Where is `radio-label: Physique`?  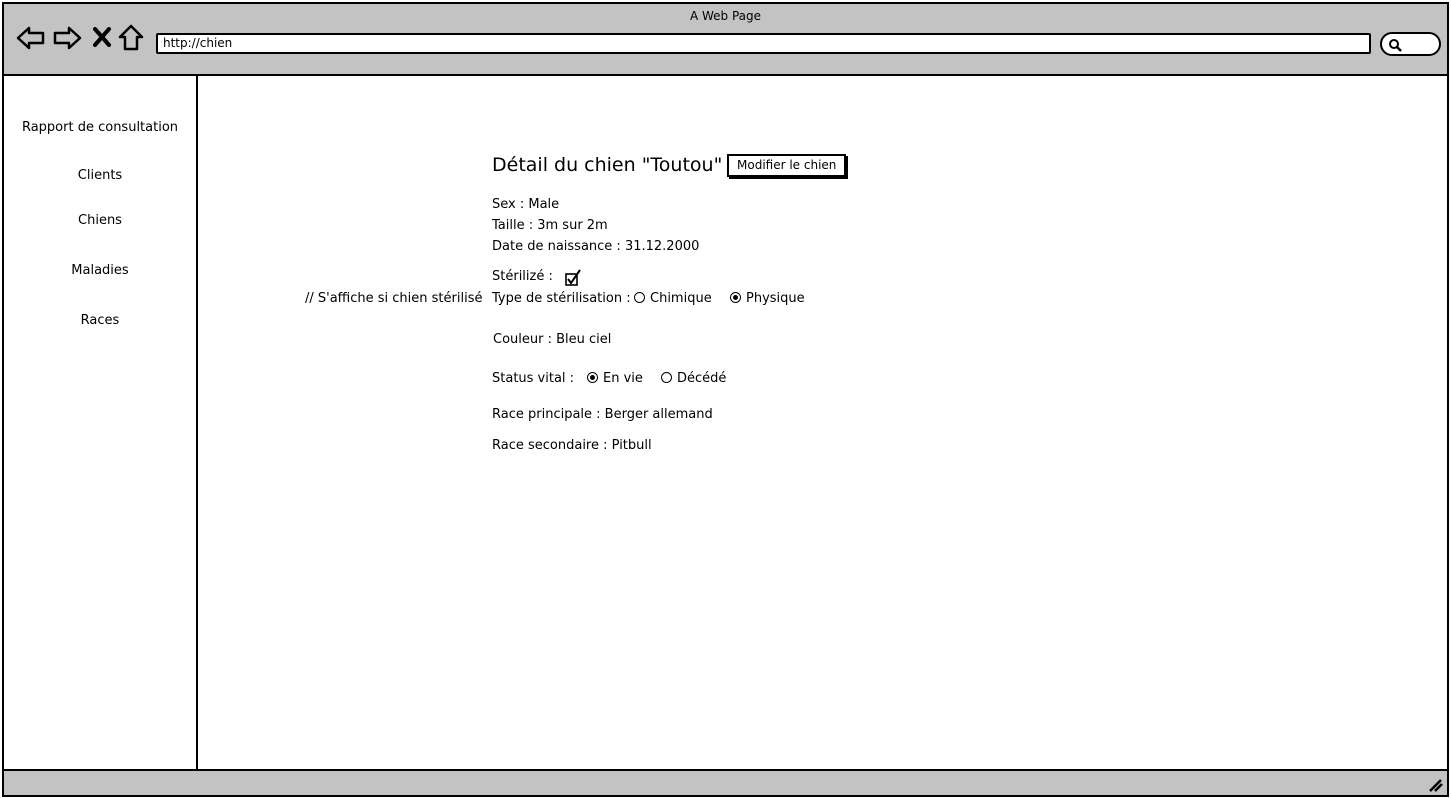 radio-label: Physique is located at coordinates (775, 298).